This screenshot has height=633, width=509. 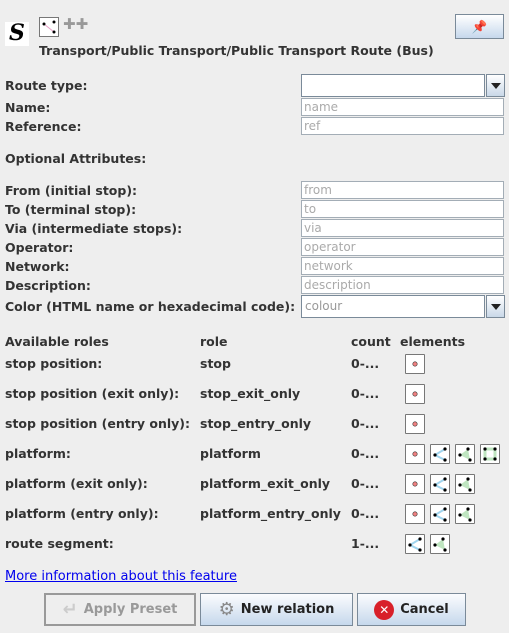 I want to click on preset-icon: S, so click(x=17, y=34).